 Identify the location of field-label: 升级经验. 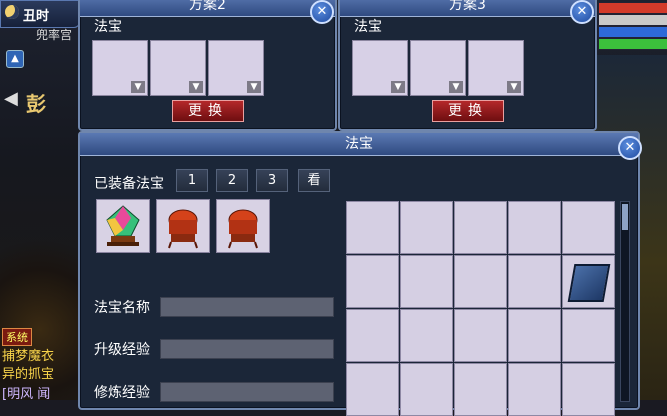
(122, 350).